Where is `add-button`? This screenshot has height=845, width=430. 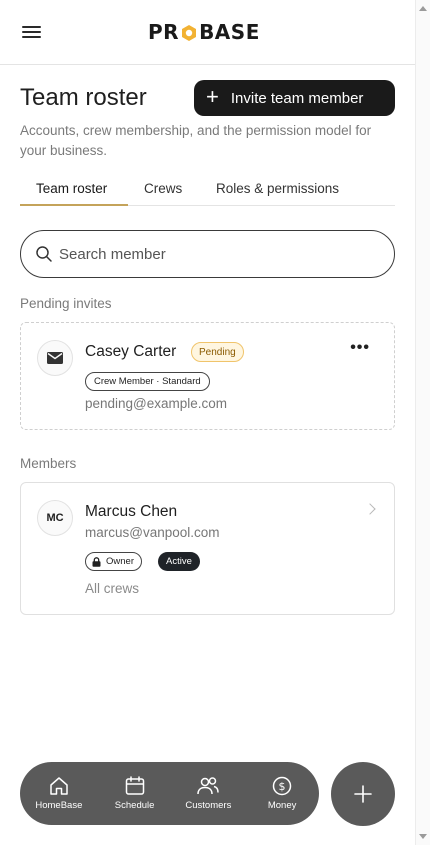 add-button is located at coordinates (363, 794).